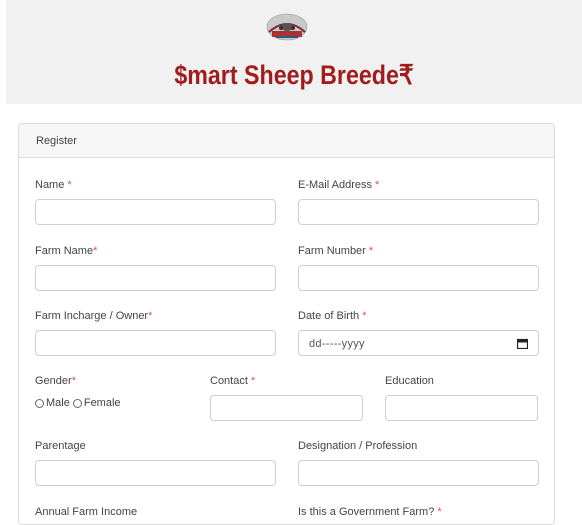 This screenshot has height=525, width=582. I want to click on annual-income-label: Annual Farm Income, so click(86, 512).